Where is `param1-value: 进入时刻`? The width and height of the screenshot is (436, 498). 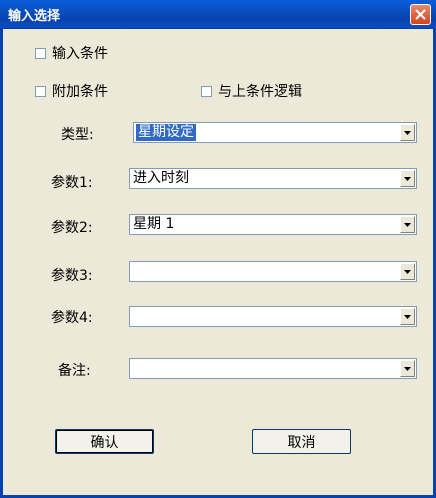
param1-value: 进入时刻 is located at coordinates (161, 178).